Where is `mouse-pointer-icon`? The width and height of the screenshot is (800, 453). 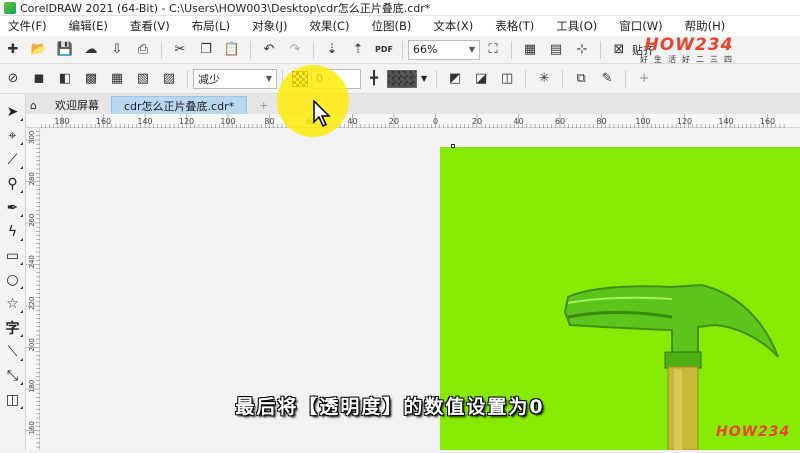 mouse-pointer-icon is located at coordinates (322, 114).